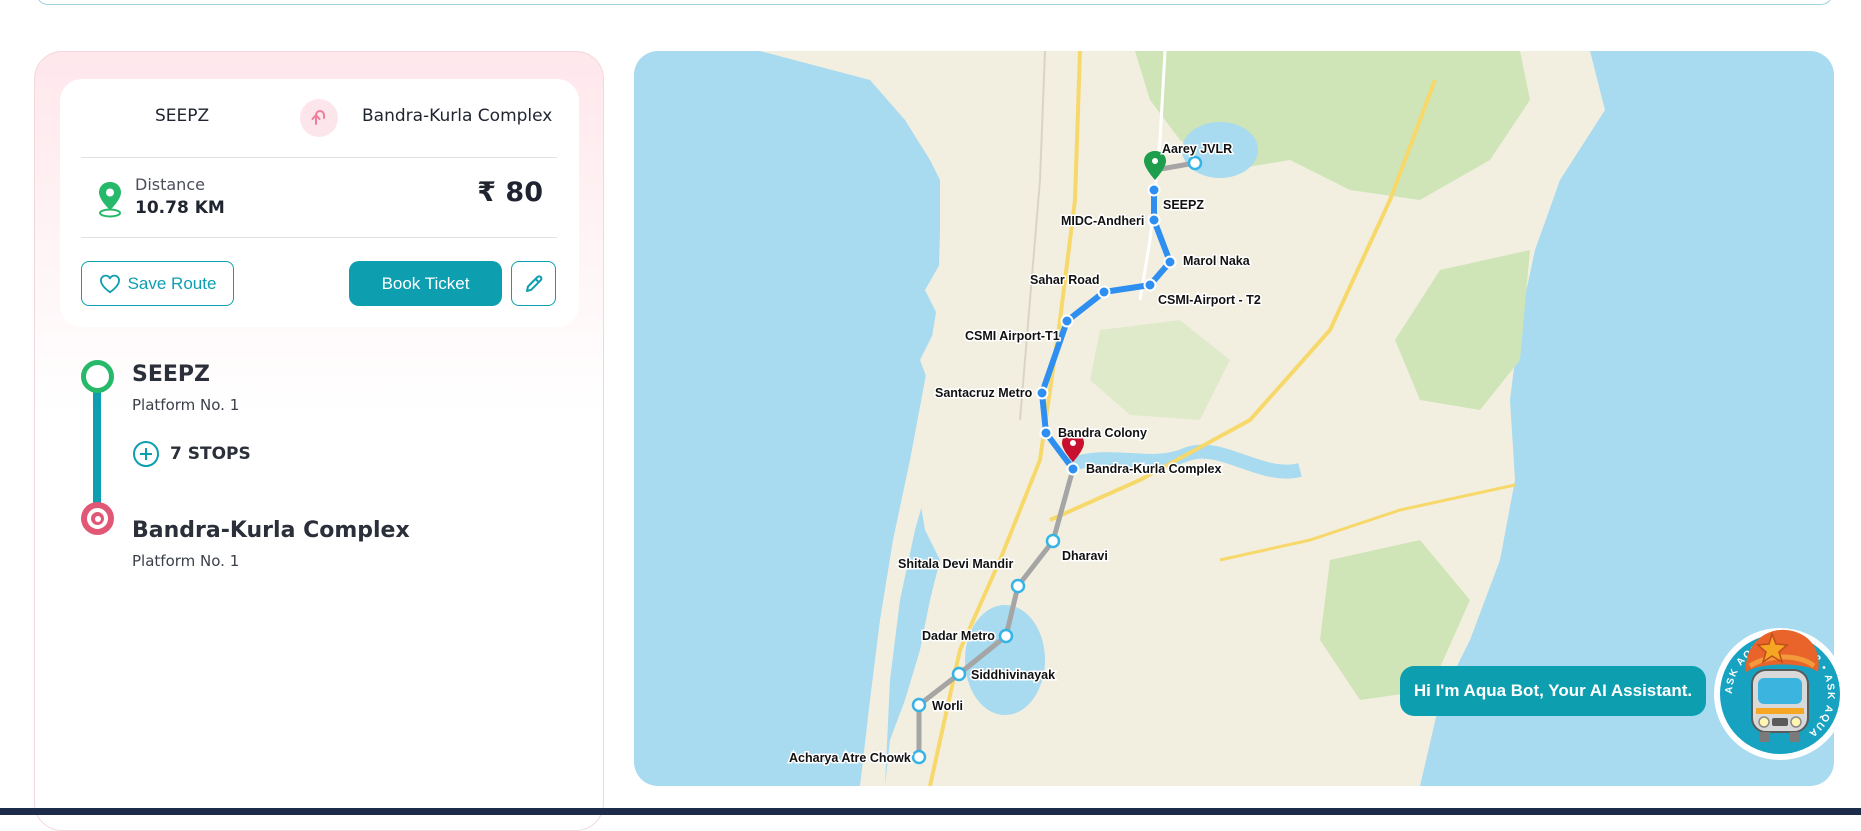  What do you see at coordinates (425, 283) in the screenshot?
I see `book-ticket-button: Book Ticket` at bounding box center [425, 283].